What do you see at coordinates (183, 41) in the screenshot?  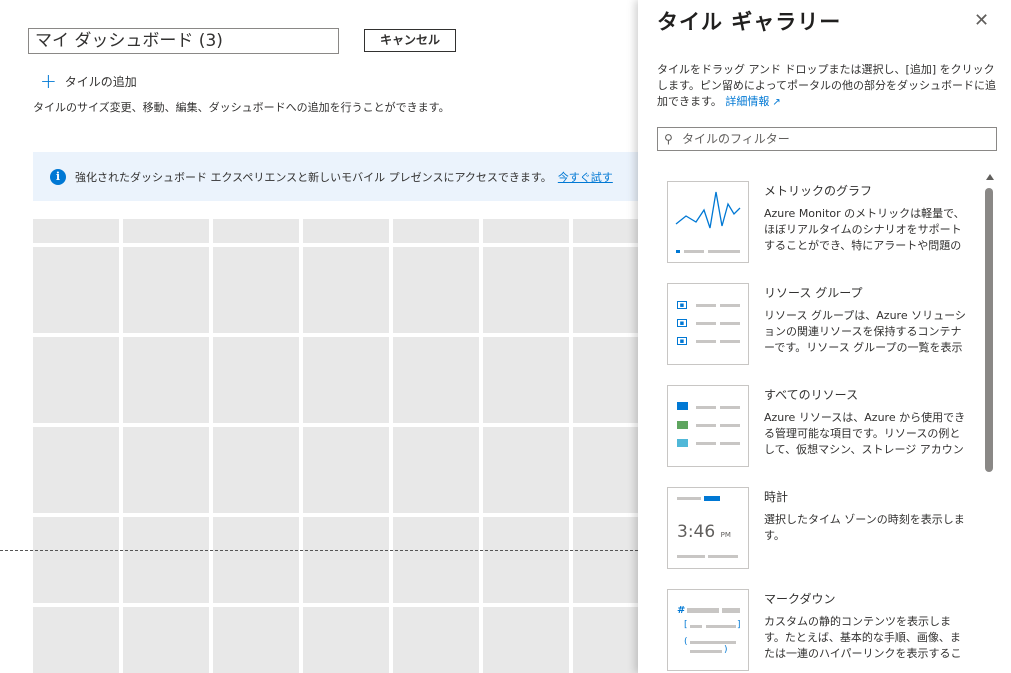 I see `dashboard-name-input: マイ ダッシュボード (3)` at bounding box center [183, 41].